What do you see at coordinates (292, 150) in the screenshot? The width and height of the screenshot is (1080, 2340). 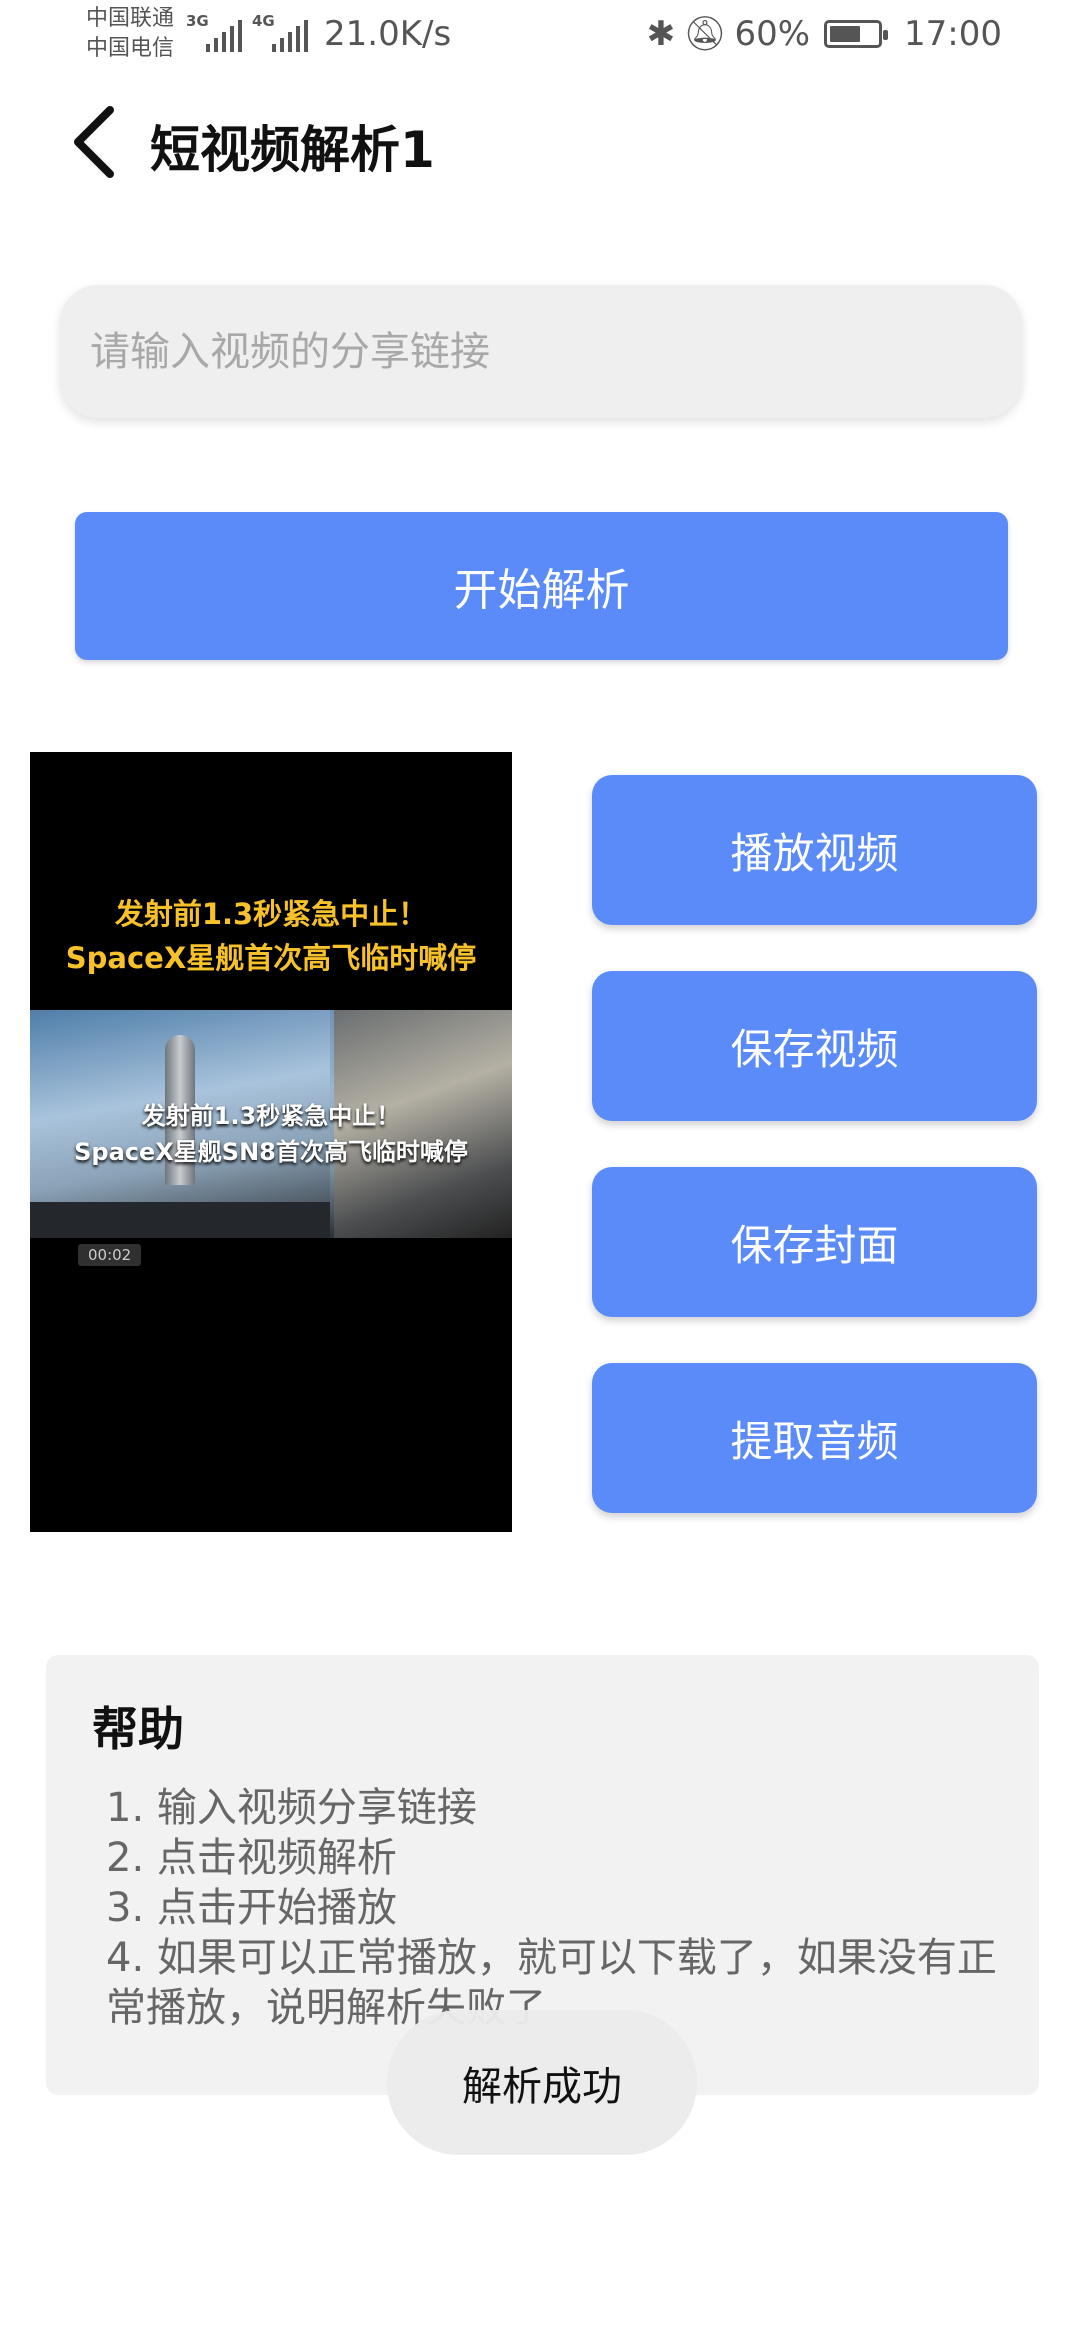 I see `page-title: 短视频解析1` at bounding box center [292, 150].